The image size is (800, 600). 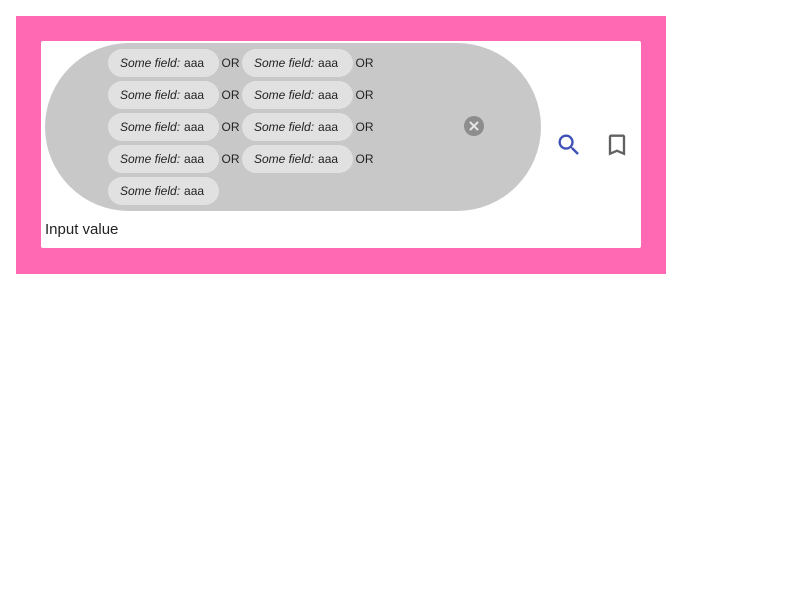 I want to click on input-value-text: Input value, so click(x=81, y=229).